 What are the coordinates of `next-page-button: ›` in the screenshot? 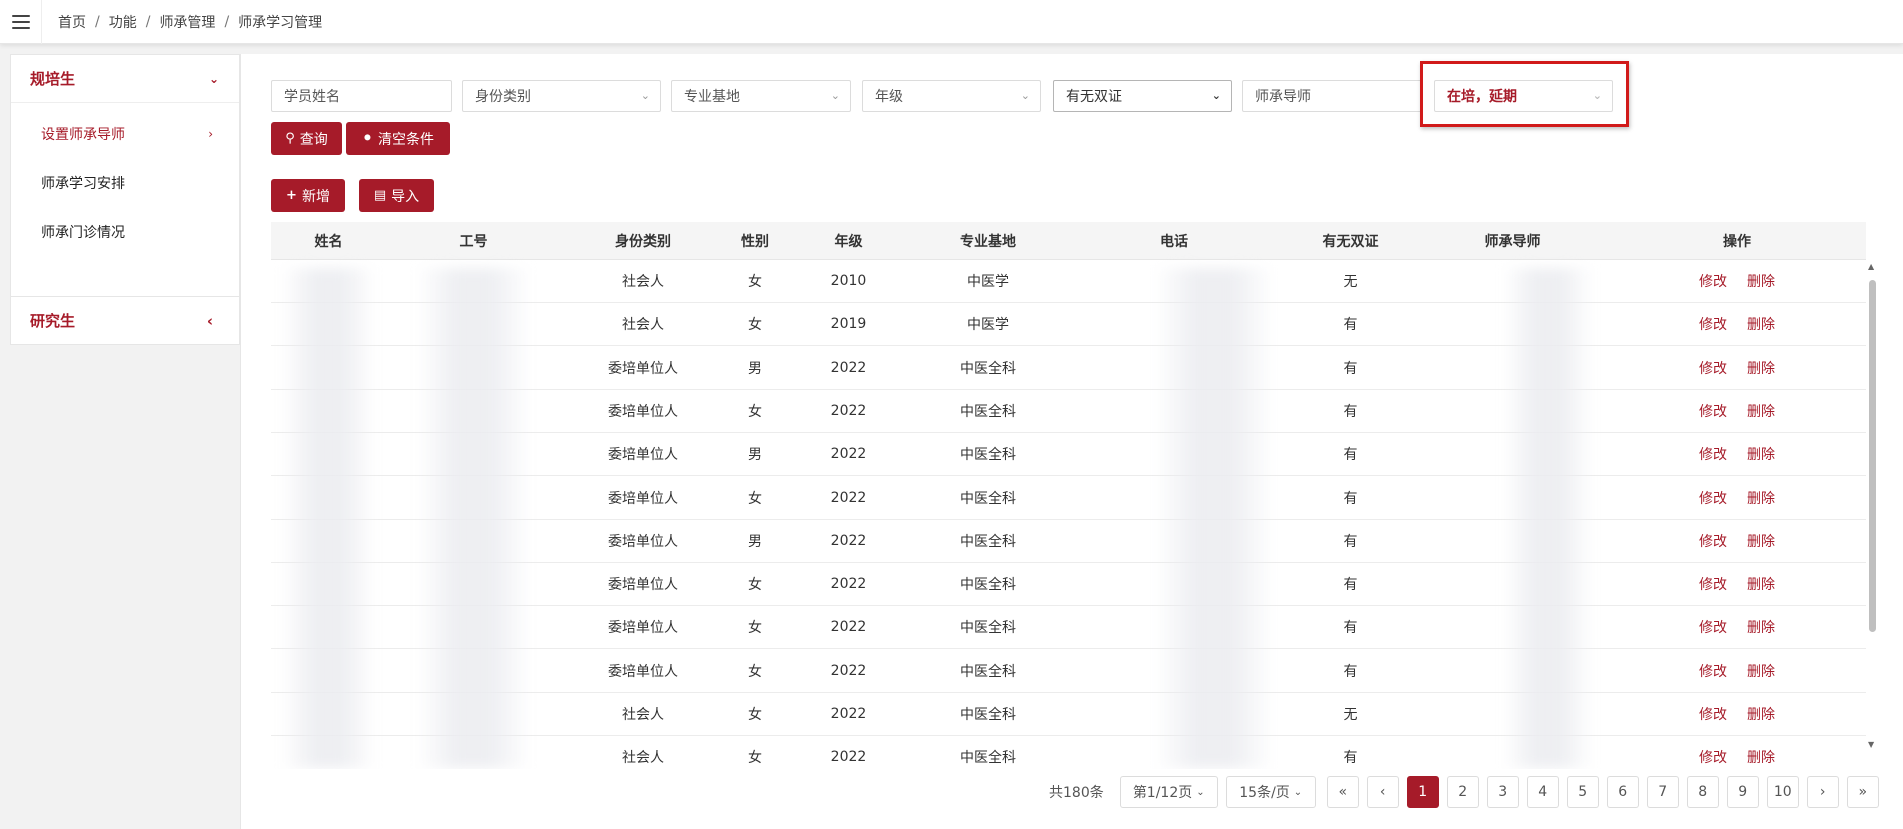 It's located at (1822, 792).